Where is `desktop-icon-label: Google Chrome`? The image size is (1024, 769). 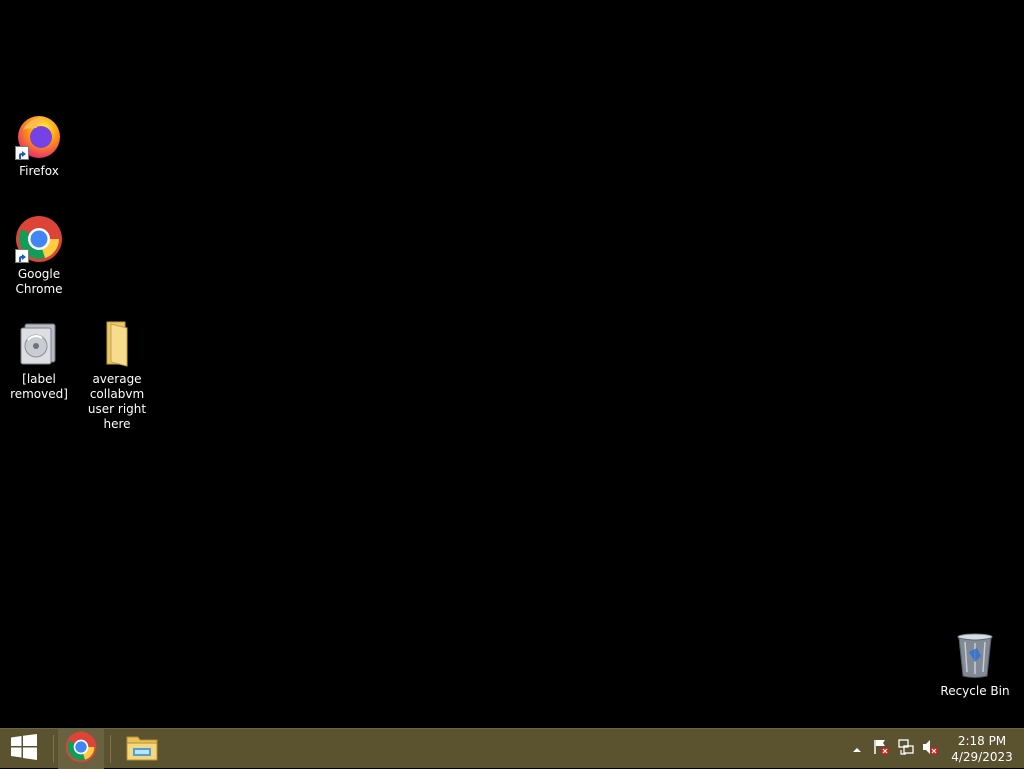
desktop-icon-label: Google Chrome is located at coordinates (39, 281).